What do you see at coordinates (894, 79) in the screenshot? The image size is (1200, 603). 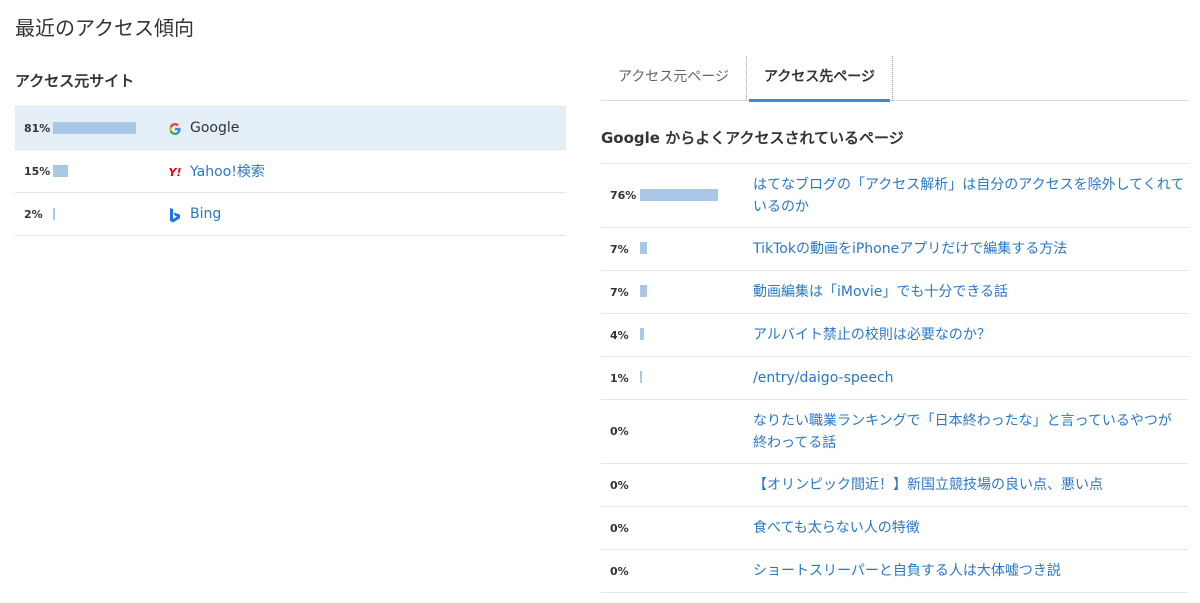 I see `tab-bar: アクセス元ページ アクセス先ページ` at bounding box center [894, 79].